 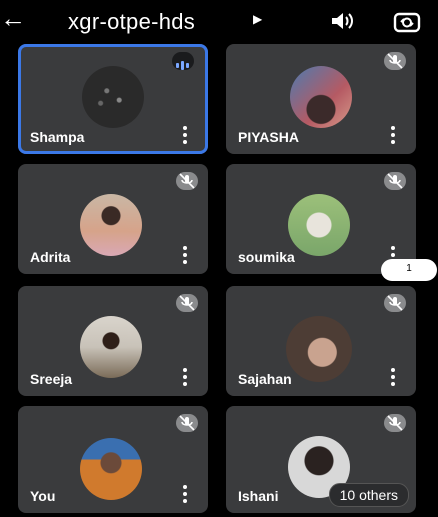 I want to click on participant-tile-adrita: Adrita, so click(x=113, y=219).